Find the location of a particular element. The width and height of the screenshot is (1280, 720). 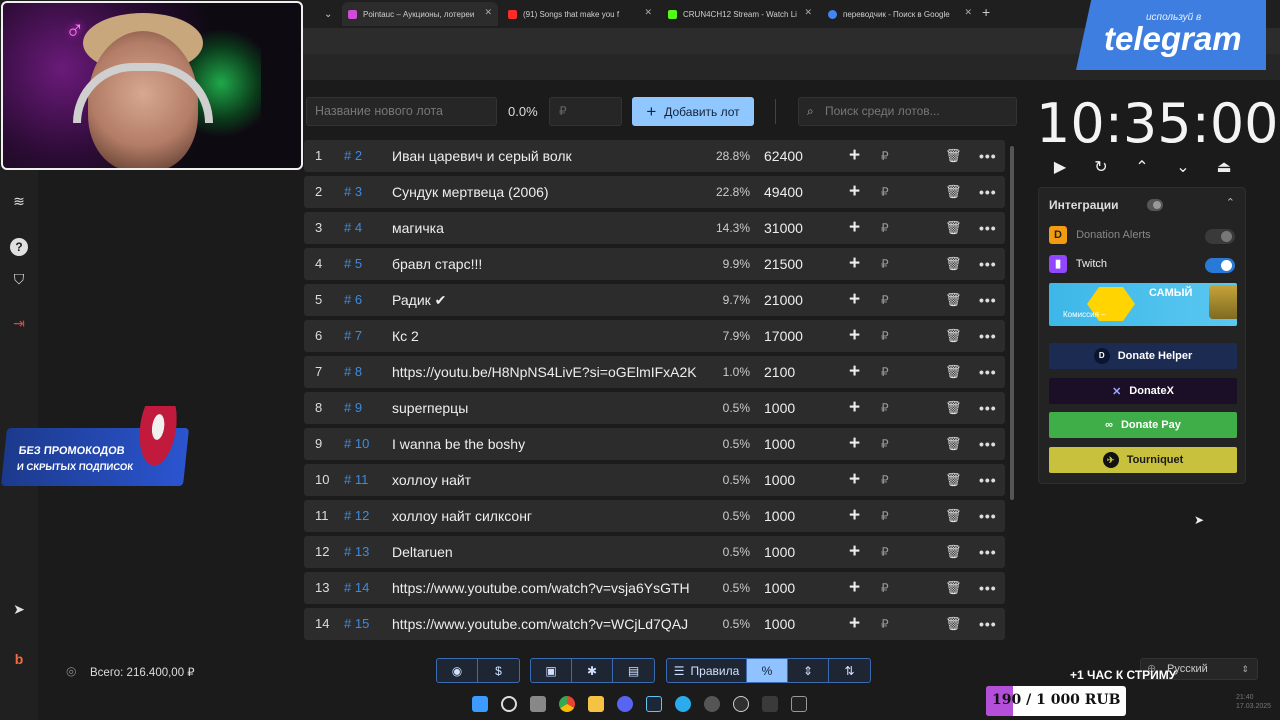

shield-icon: ⛉ is located at coordinates (19, 279).